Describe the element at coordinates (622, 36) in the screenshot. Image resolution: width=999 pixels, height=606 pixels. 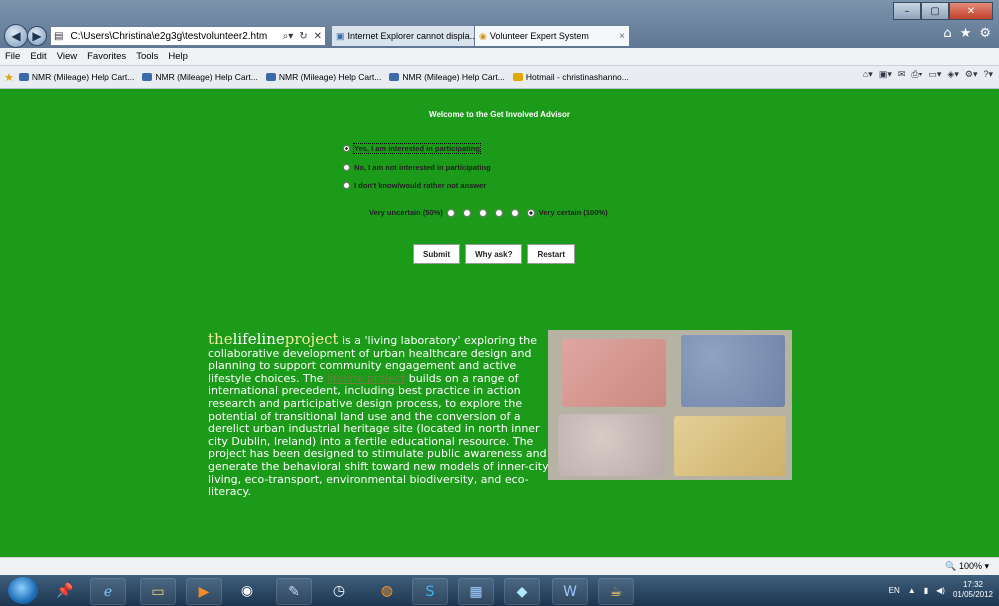
I see `close-tab-icon: ×` at that location.